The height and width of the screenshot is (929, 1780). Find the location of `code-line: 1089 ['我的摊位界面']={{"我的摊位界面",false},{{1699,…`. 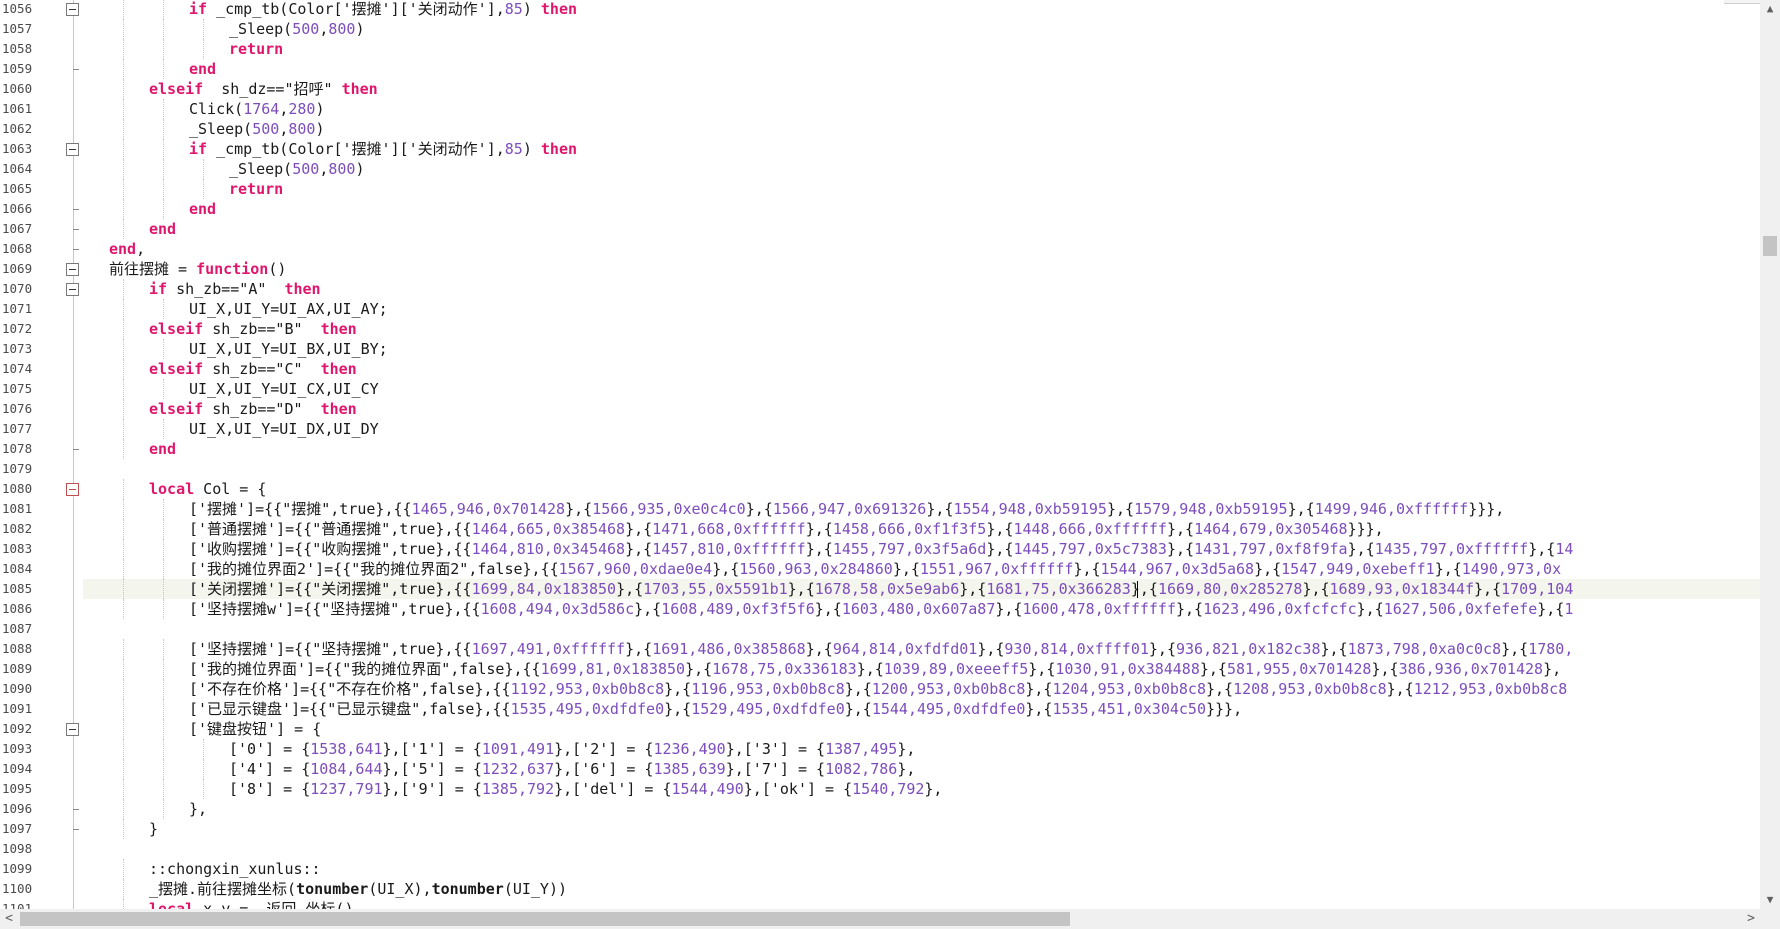

code-line: 1089 ['我的摊位界面']={{"我的摊位界面",false},{{1699,… is located at coordinates (880, 669).